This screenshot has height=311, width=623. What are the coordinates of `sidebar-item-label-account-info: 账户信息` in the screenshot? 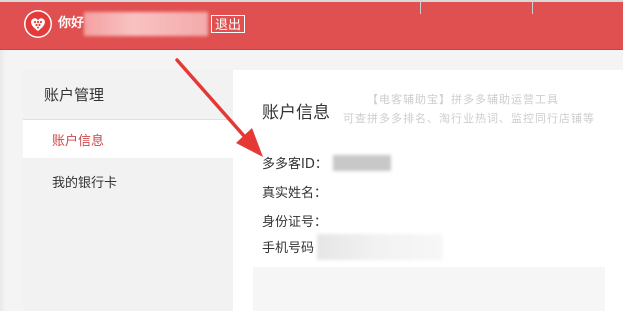 It's located at (78, 139).